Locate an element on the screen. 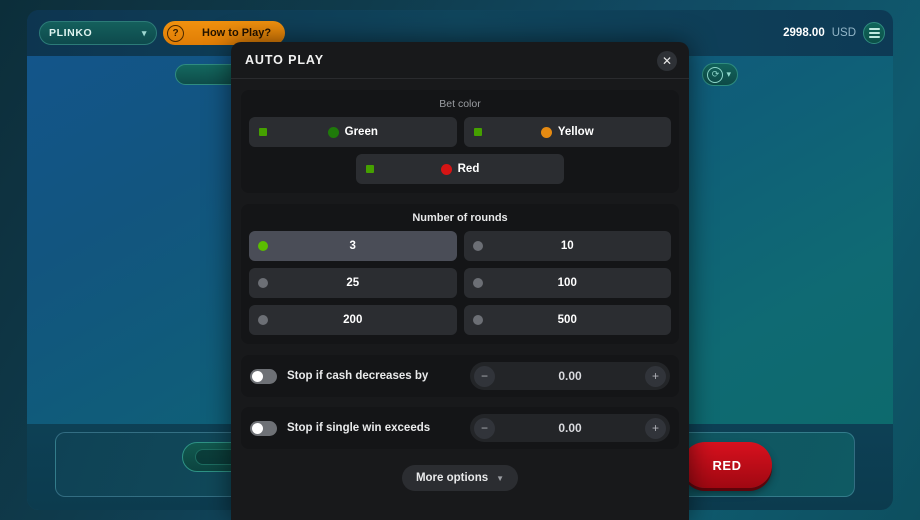 This screenshot has width=920, height=520. game-selector-label: PLINKO is located at coordinates (71, 33).